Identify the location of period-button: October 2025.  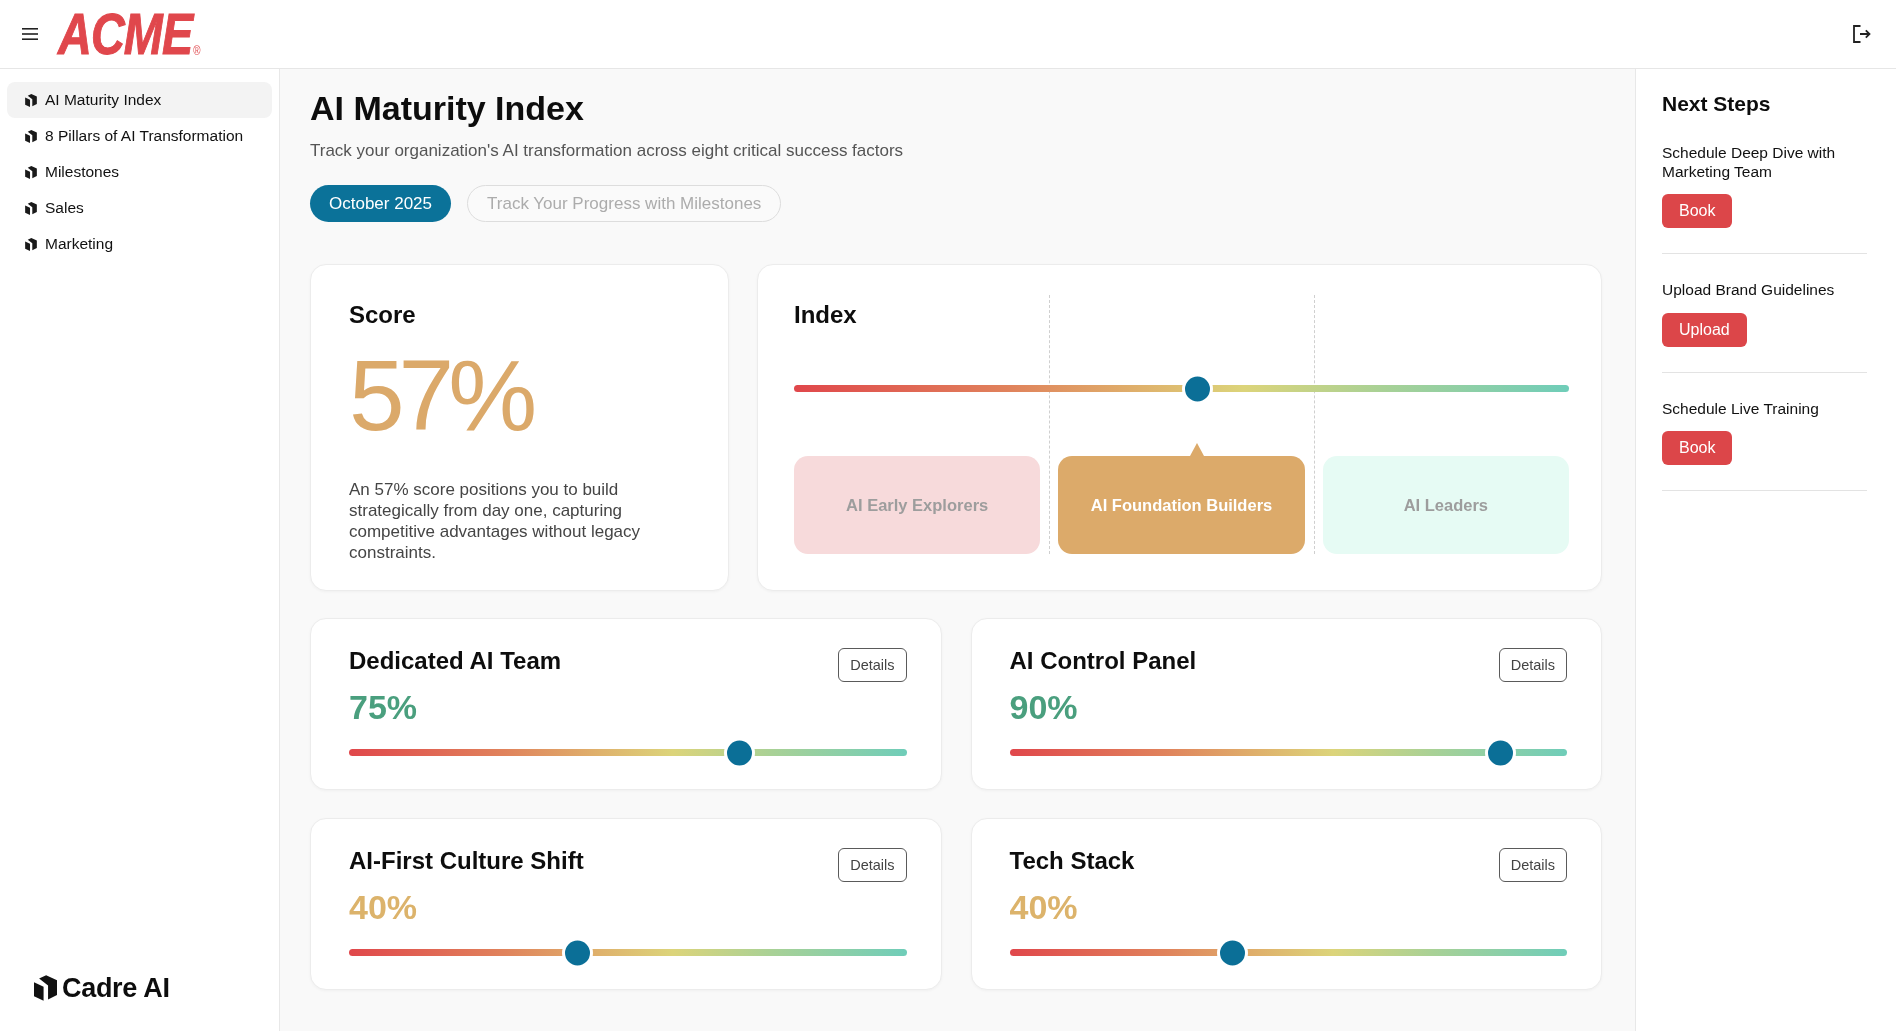
(380, 203).